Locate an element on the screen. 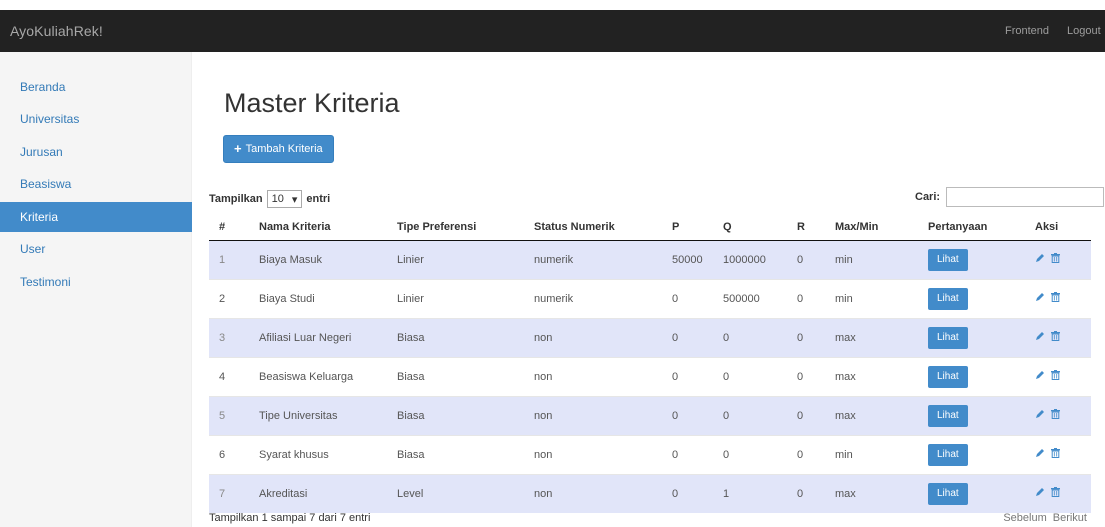  column-header: Nama Kriteria is located at coordinates (318, 227).